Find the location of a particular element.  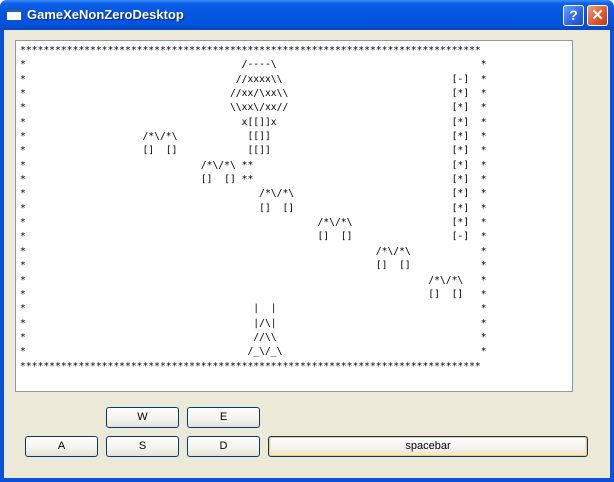

w-button: W is located at coordinates (142, 417).